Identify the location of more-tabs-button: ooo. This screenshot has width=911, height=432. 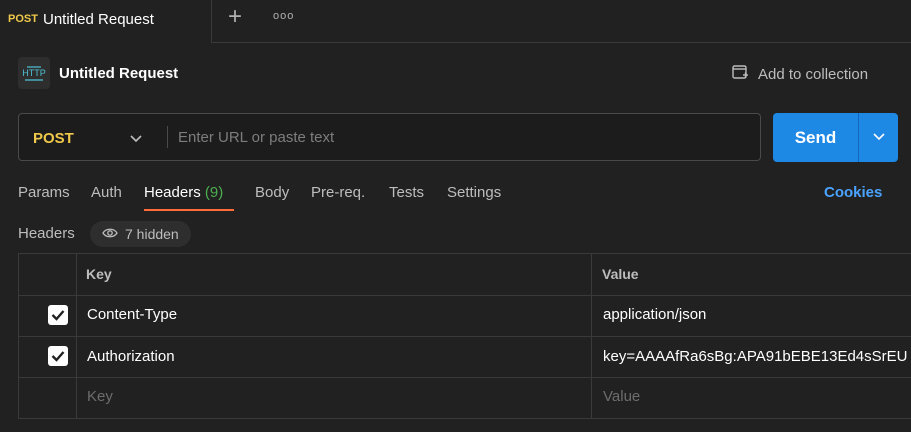
(283, 16).